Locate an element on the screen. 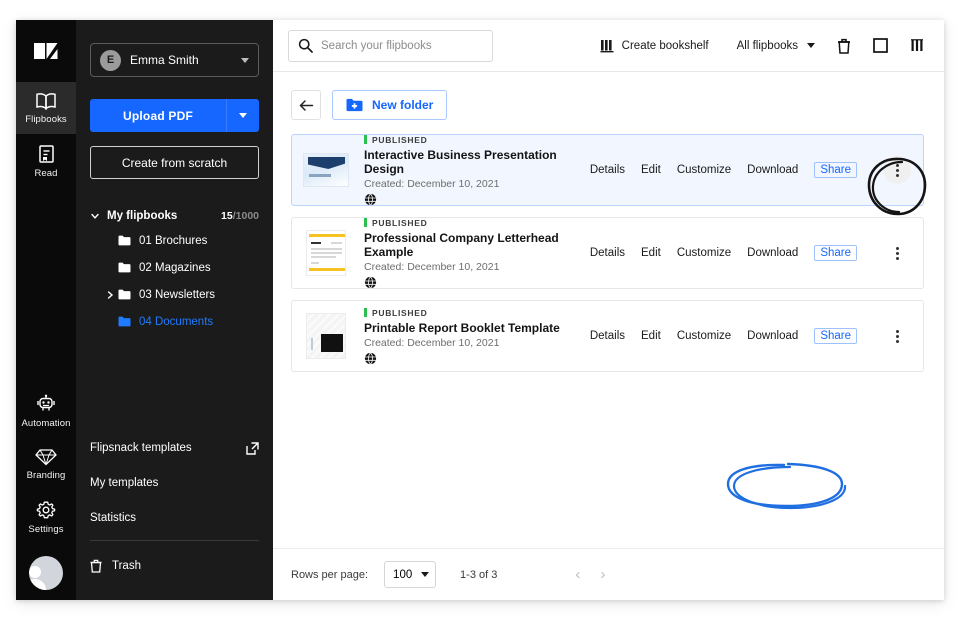  flipbook-logo-icon is located at coordinates (46, 51).